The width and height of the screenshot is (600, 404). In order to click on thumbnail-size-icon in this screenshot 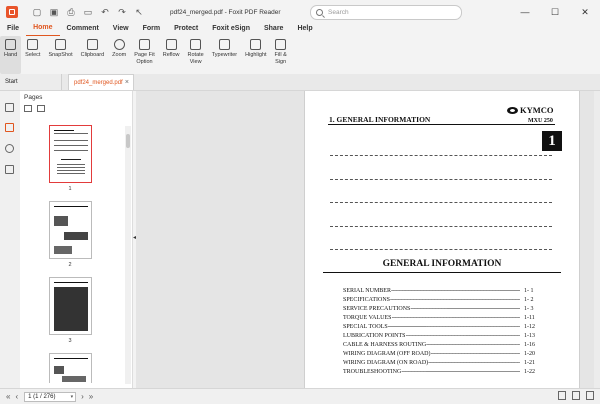, I will do `click(41, 108)`.